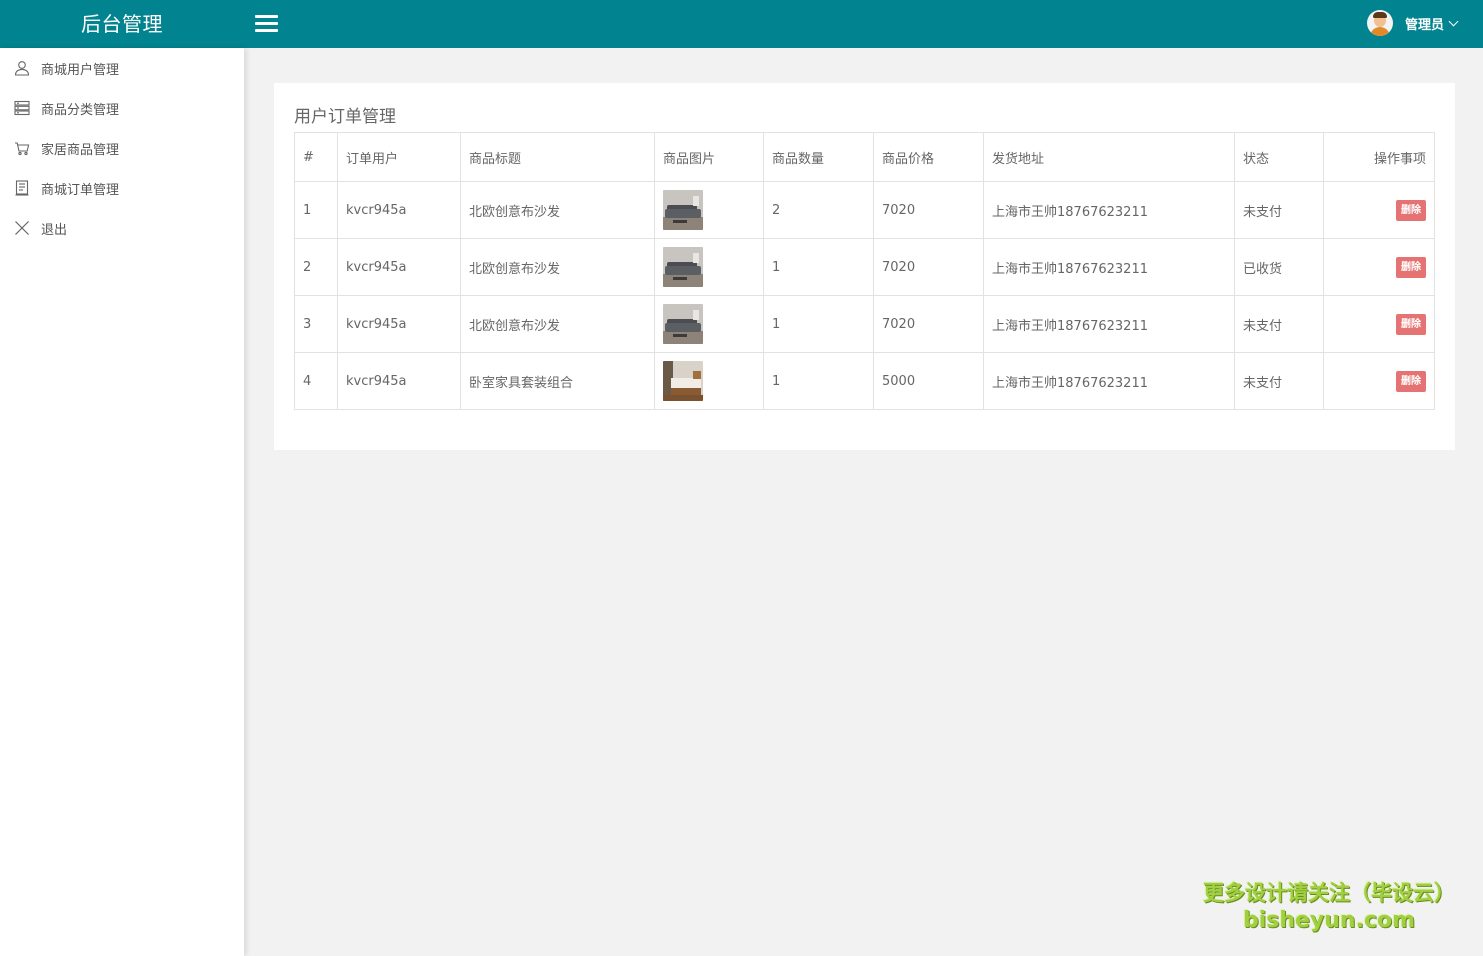  What do you see at coordinates (1329, 907) in the screenshot?
I see `watermark: 更多设计请关注（毕设云） bisheyun.com` at bounding box center [1329, 907].